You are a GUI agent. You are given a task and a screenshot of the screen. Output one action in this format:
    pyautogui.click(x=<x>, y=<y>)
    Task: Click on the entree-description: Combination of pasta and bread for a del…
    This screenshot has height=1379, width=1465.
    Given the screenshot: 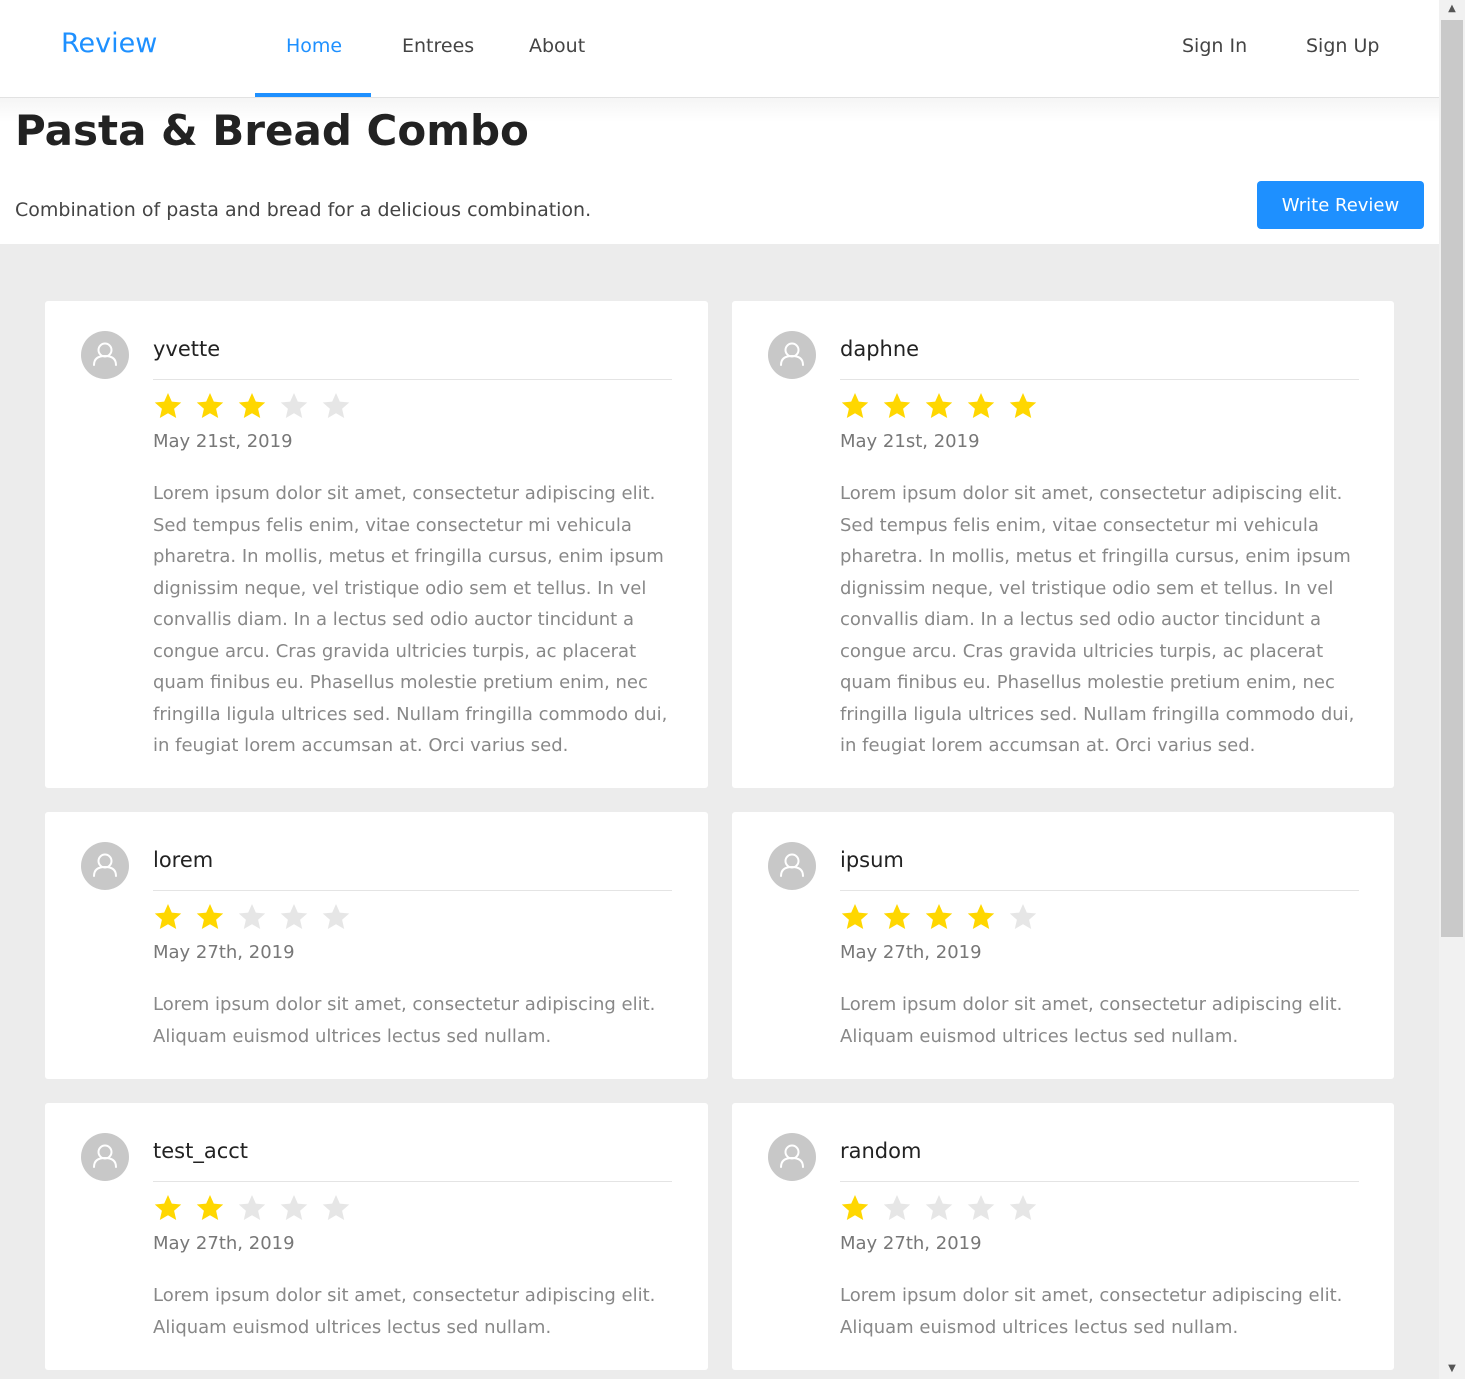 What is the action you would take?
    pyautogui.click(x=303, y=210)
    